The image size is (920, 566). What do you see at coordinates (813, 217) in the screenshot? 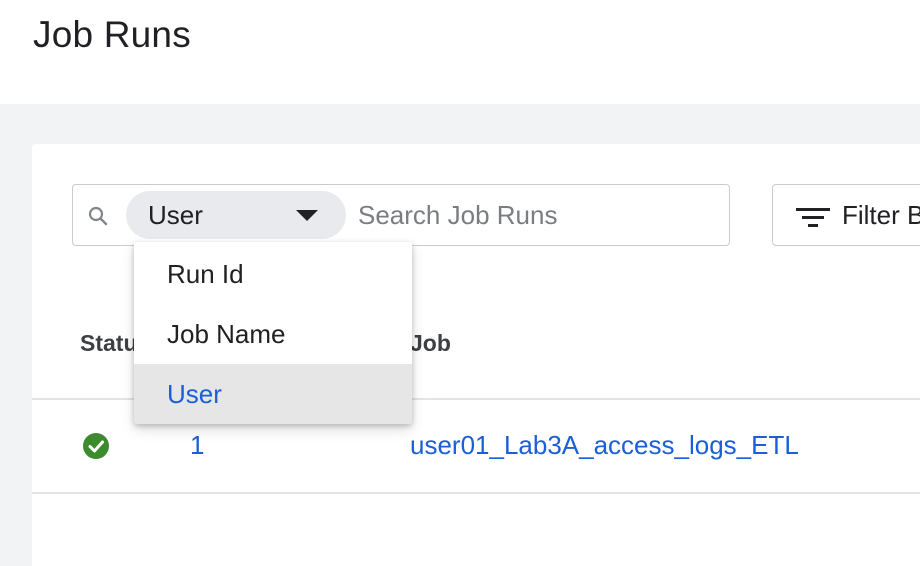
I see `filter-icon` at bounding box center [813, 217].